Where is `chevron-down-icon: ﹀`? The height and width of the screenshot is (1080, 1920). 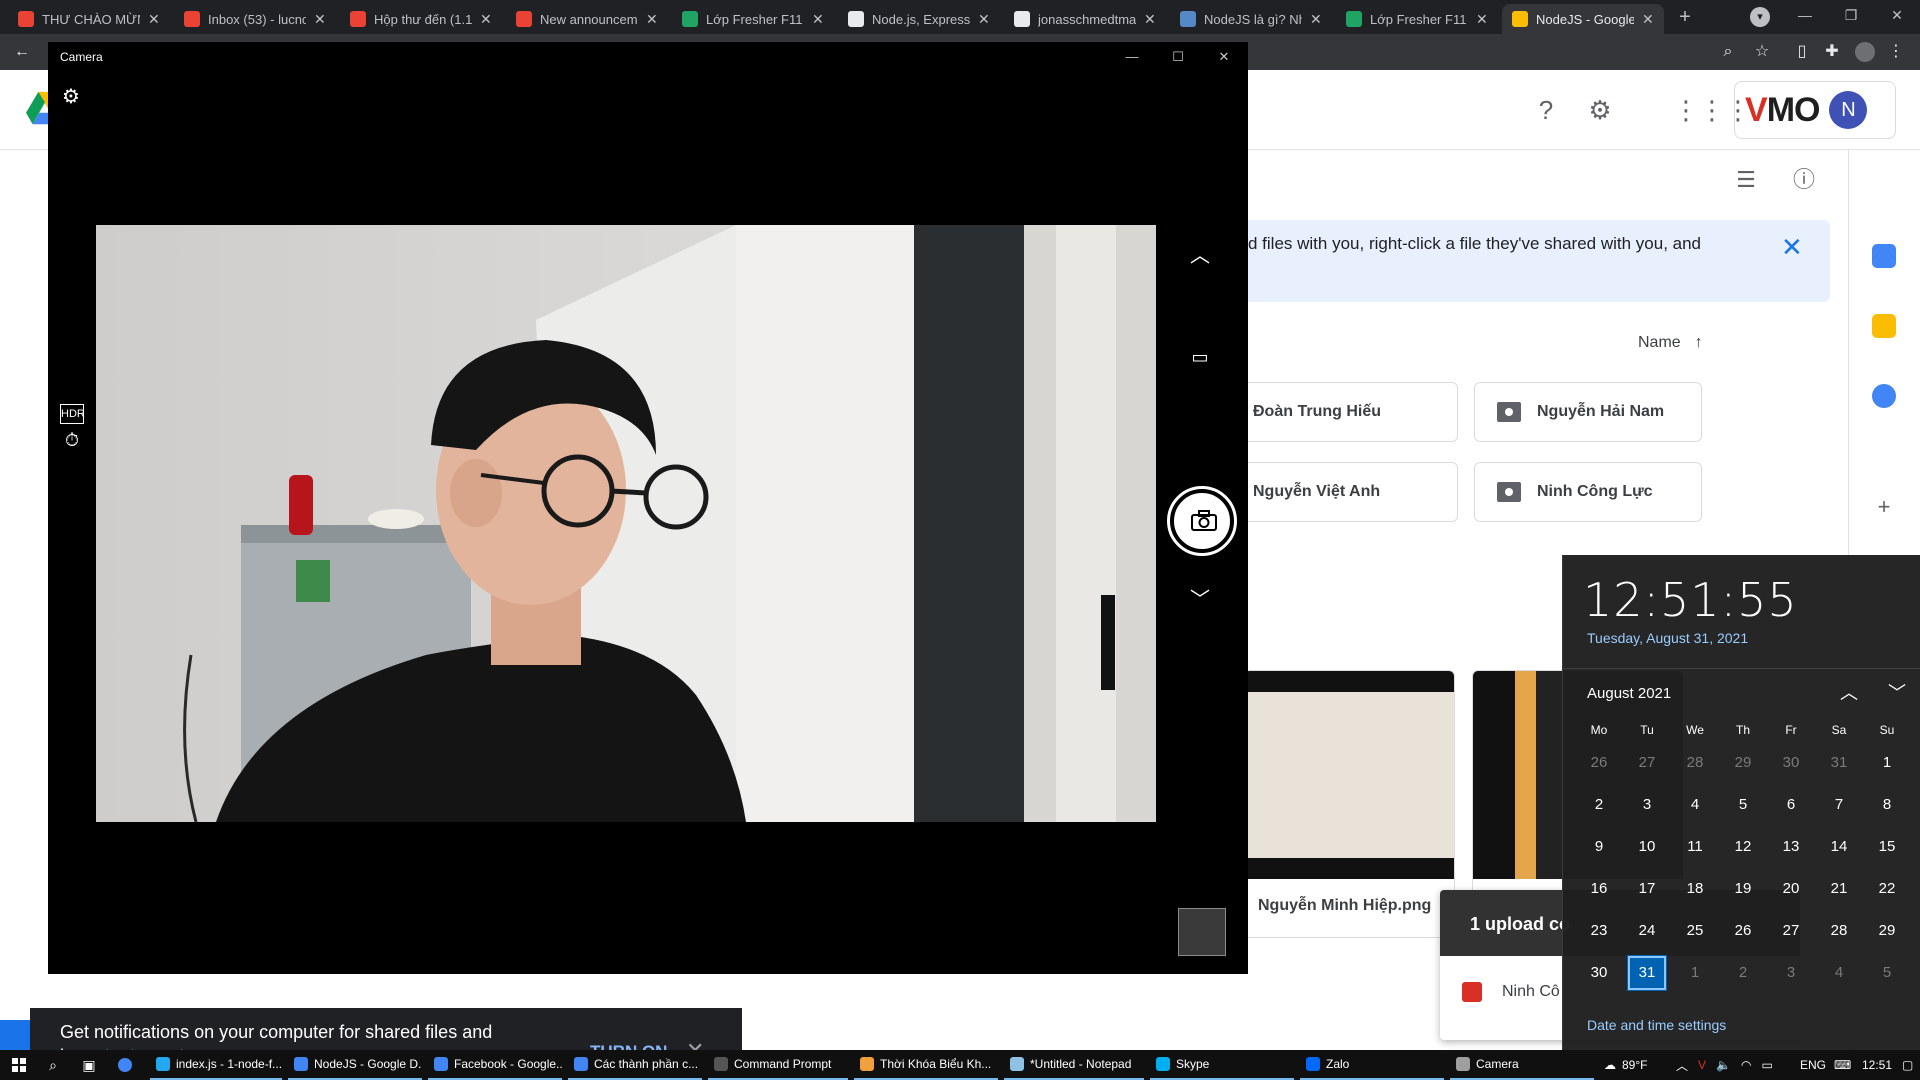
chevron-down-icon: ﹀ is located at coordinates (1200, 600).